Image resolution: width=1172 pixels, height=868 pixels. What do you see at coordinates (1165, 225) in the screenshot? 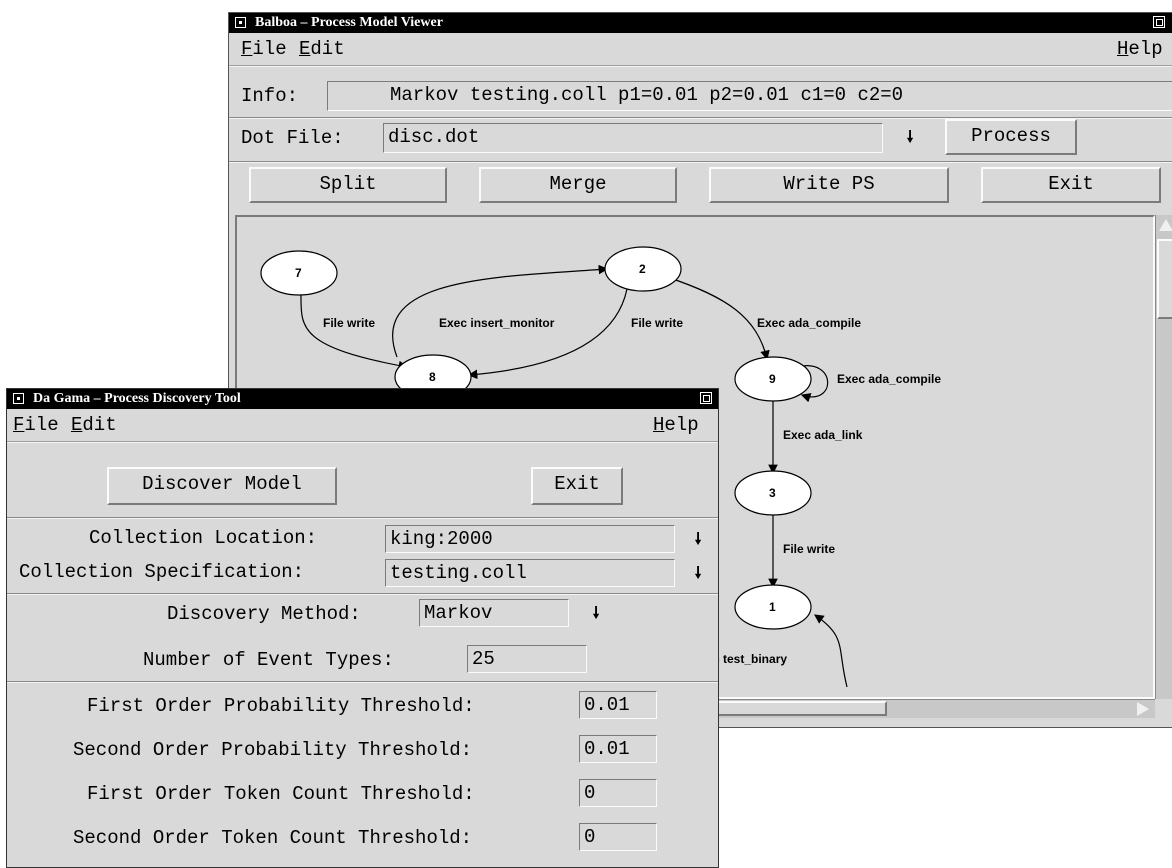
I see `scroll-up-icon` at bounding box center [1165, 225].